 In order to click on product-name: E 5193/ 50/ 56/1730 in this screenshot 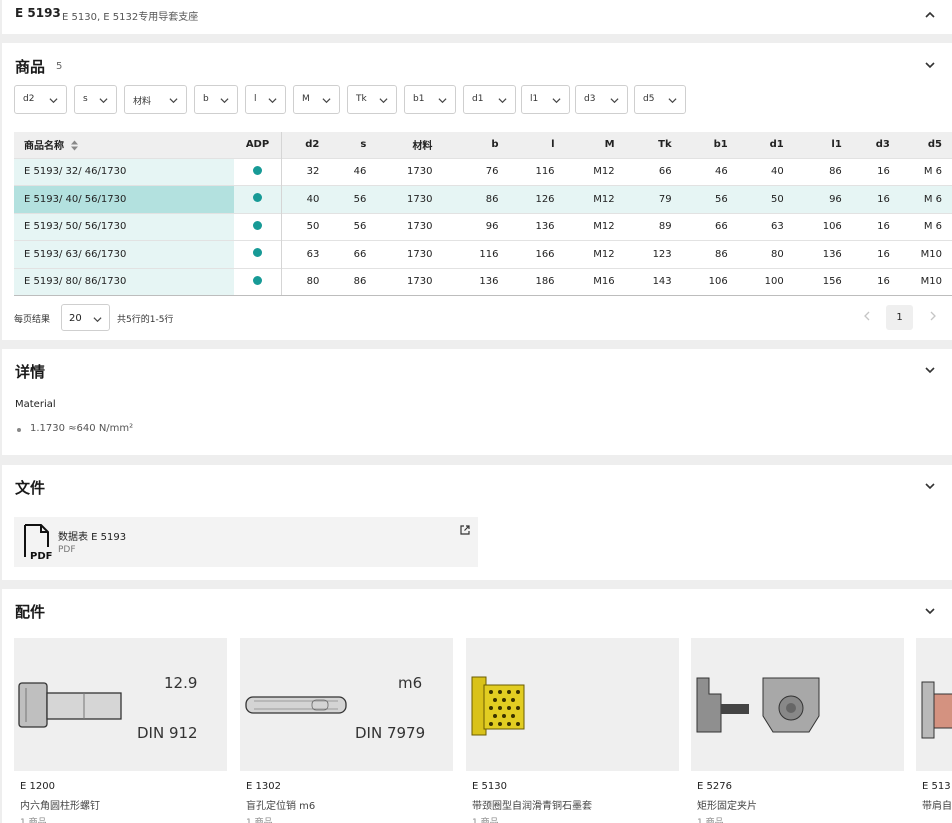, I will do `click(124, 226)`.